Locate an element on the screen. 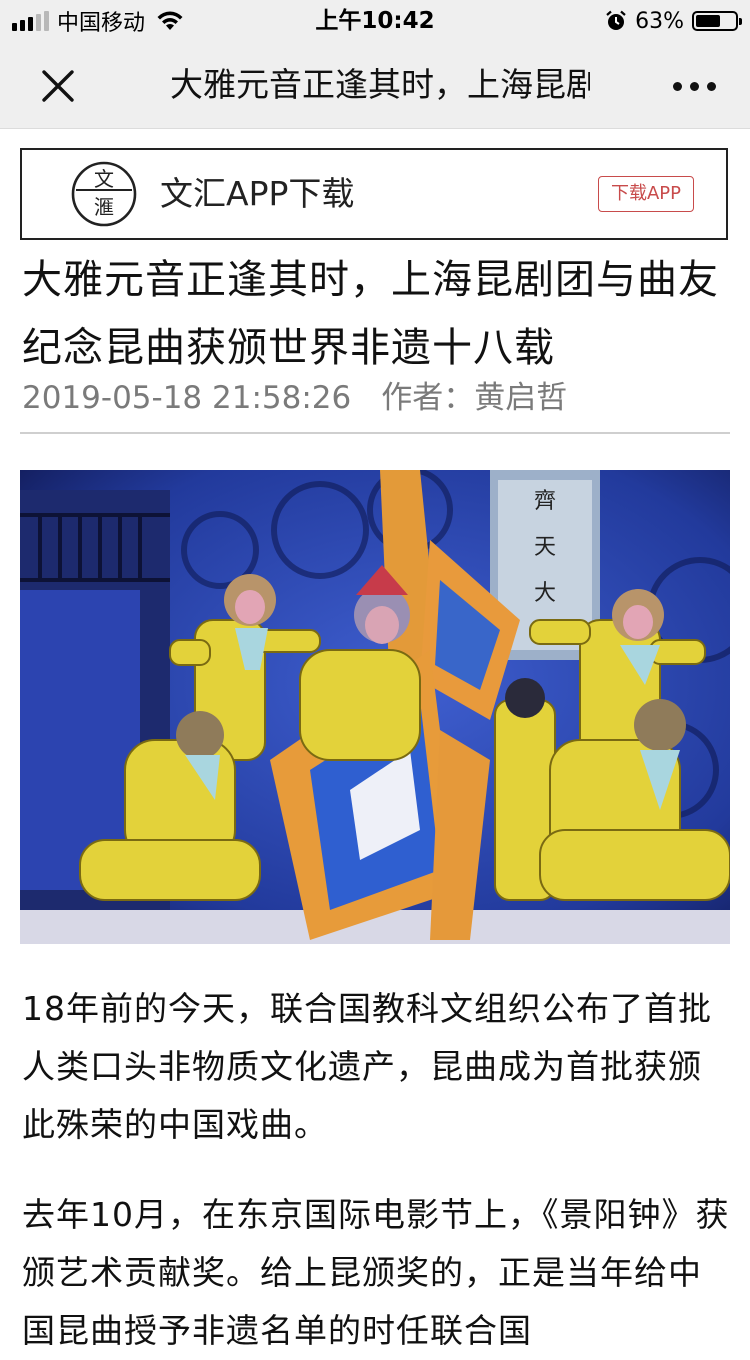  article-headline: 大雅元音正逢其时，上海昆剧团与曲友纪念昆曲获颁世界非遗十八载 is located at coordinates (370, 314).